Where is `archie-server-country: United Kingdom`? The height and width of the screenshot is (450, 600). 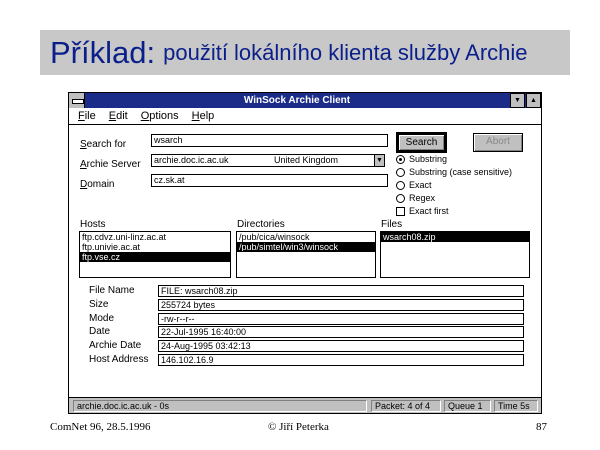 archie-server-country: United Kingdom is located at coordinates (306, 160).